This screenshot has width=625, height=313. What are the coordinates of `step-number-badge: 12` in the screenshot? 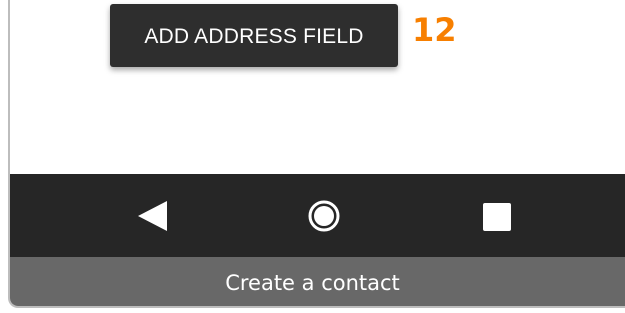 It's located at (434, 30).